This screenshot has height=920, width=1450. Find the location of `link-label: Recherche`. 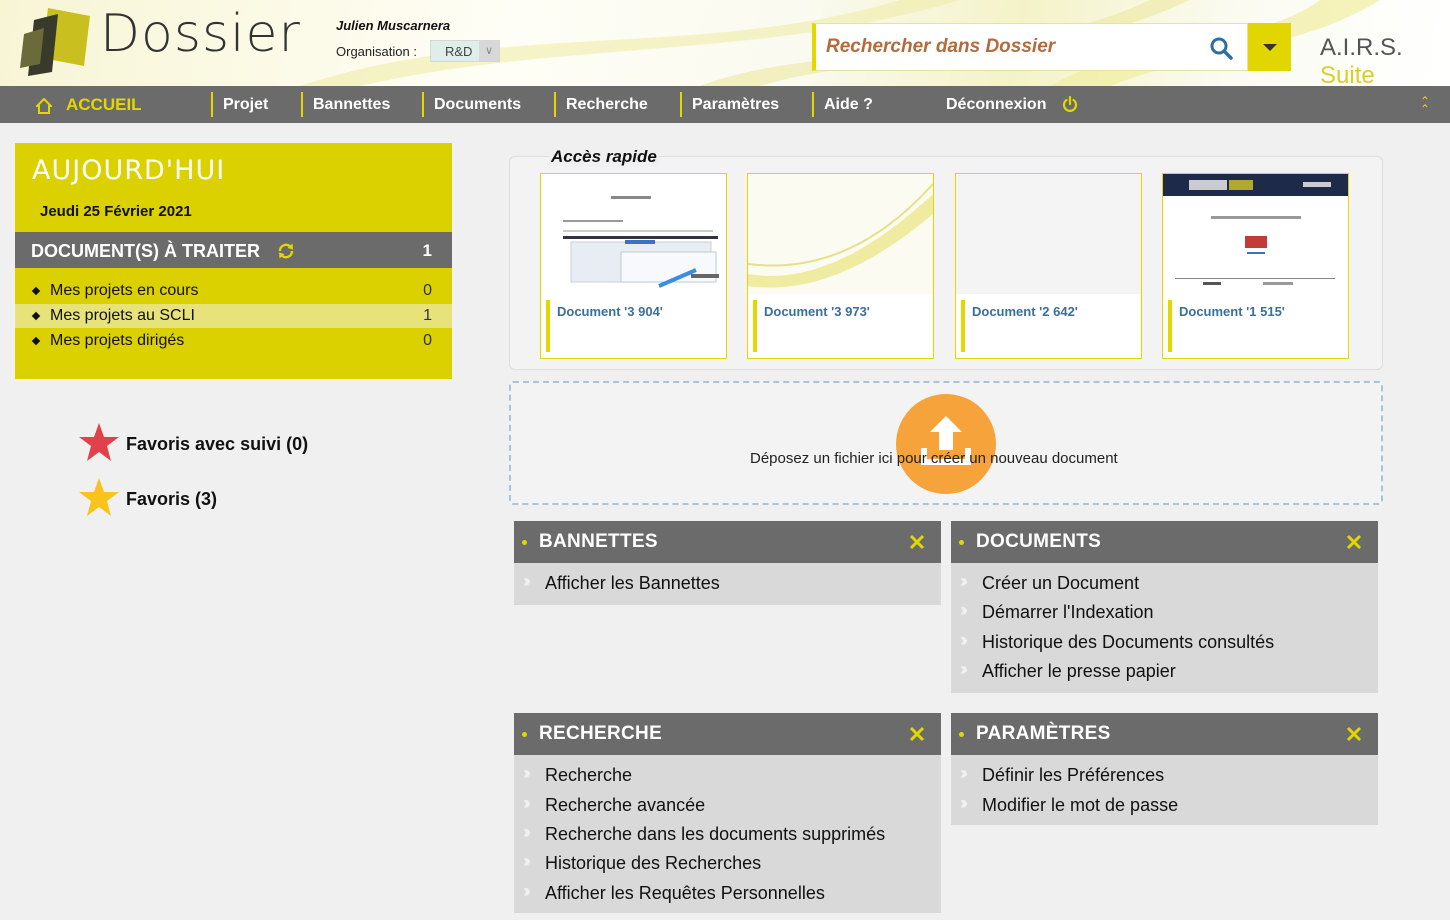

link-label: Recherche is located at coordinates (589, 775).